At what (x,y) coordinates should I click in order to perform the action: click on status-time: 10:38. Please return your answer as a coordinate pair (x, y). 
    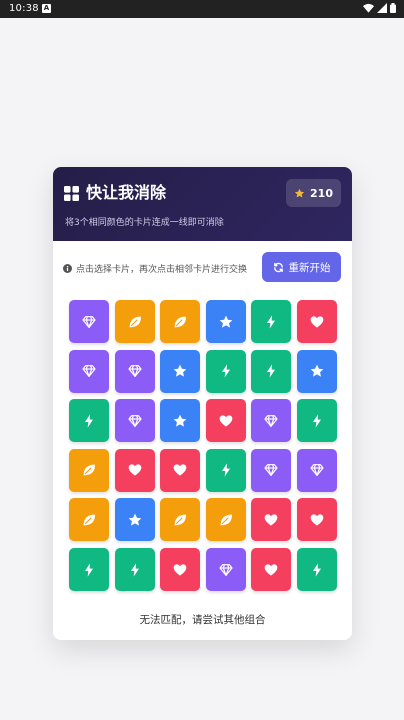
    Looking at the image, I should click on (24, 8).